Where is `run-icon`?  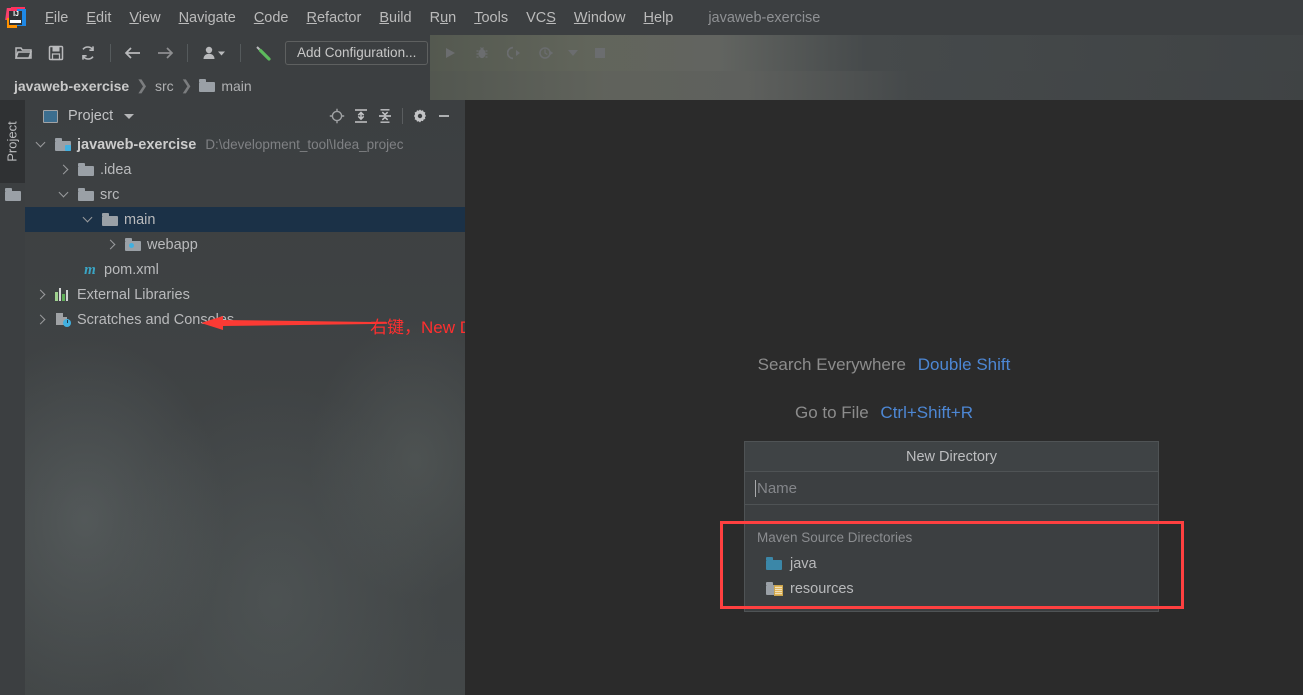 run-icon is located at coordinates (450, 53).